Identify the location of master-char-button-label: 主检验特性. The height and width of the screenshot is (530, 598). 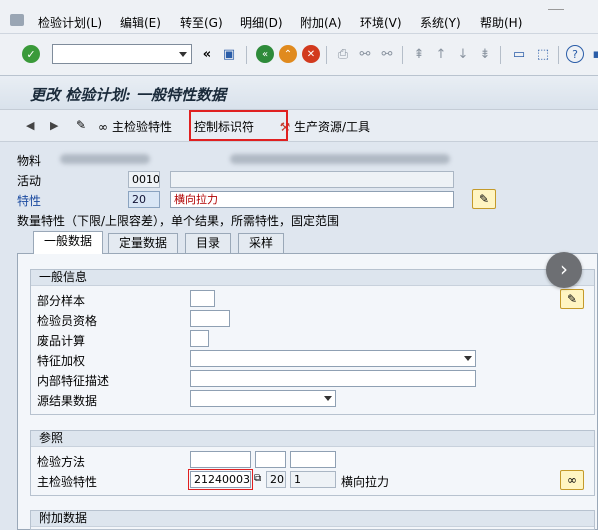
(142, 127).